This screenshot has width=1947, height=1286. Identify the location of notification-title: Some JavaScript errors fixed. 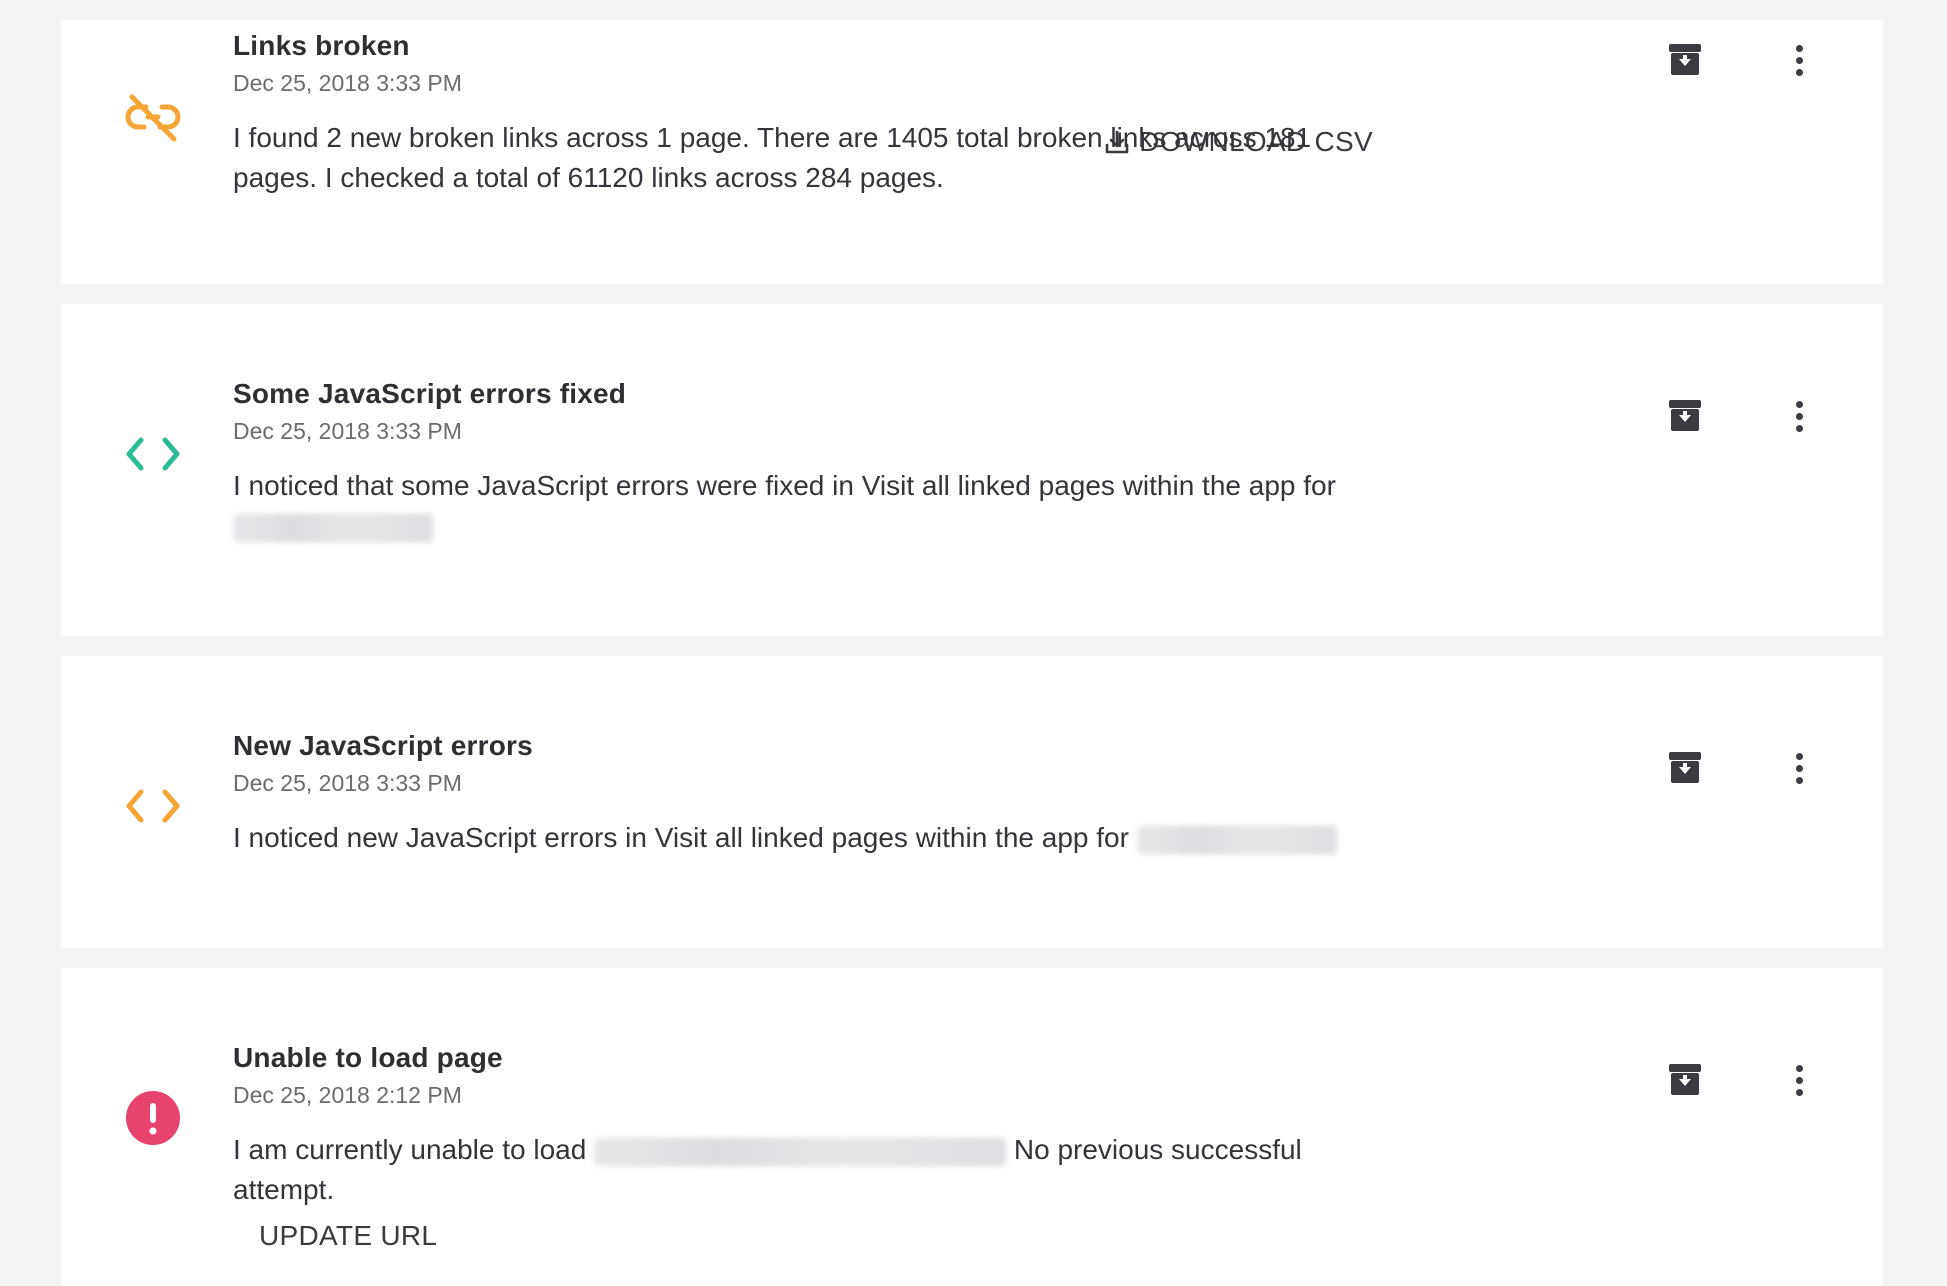
(430, 393).